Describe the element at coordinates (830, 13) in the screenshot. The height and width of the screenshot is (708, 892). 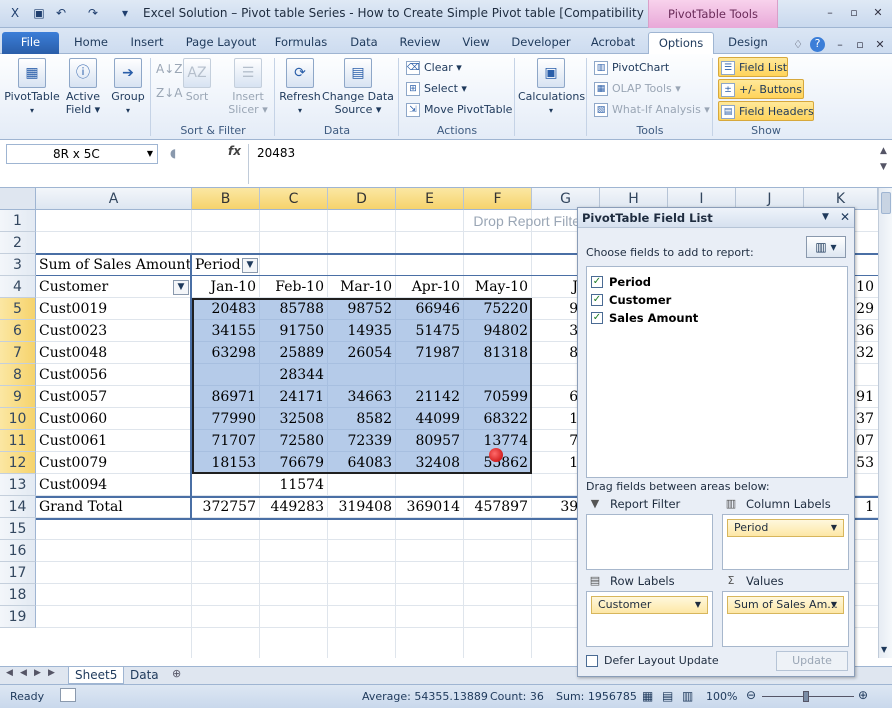
I see `minimize-icon: –` at that location.